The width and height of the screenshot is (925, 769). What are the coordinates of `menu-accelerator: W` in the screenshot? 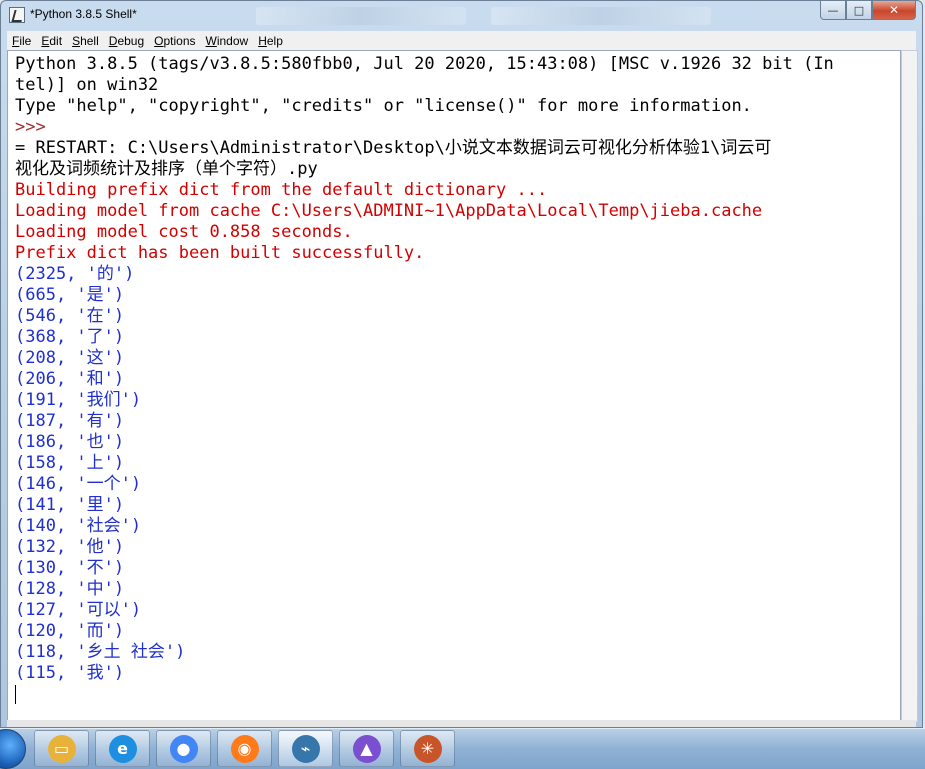 It's located at (211, 40).